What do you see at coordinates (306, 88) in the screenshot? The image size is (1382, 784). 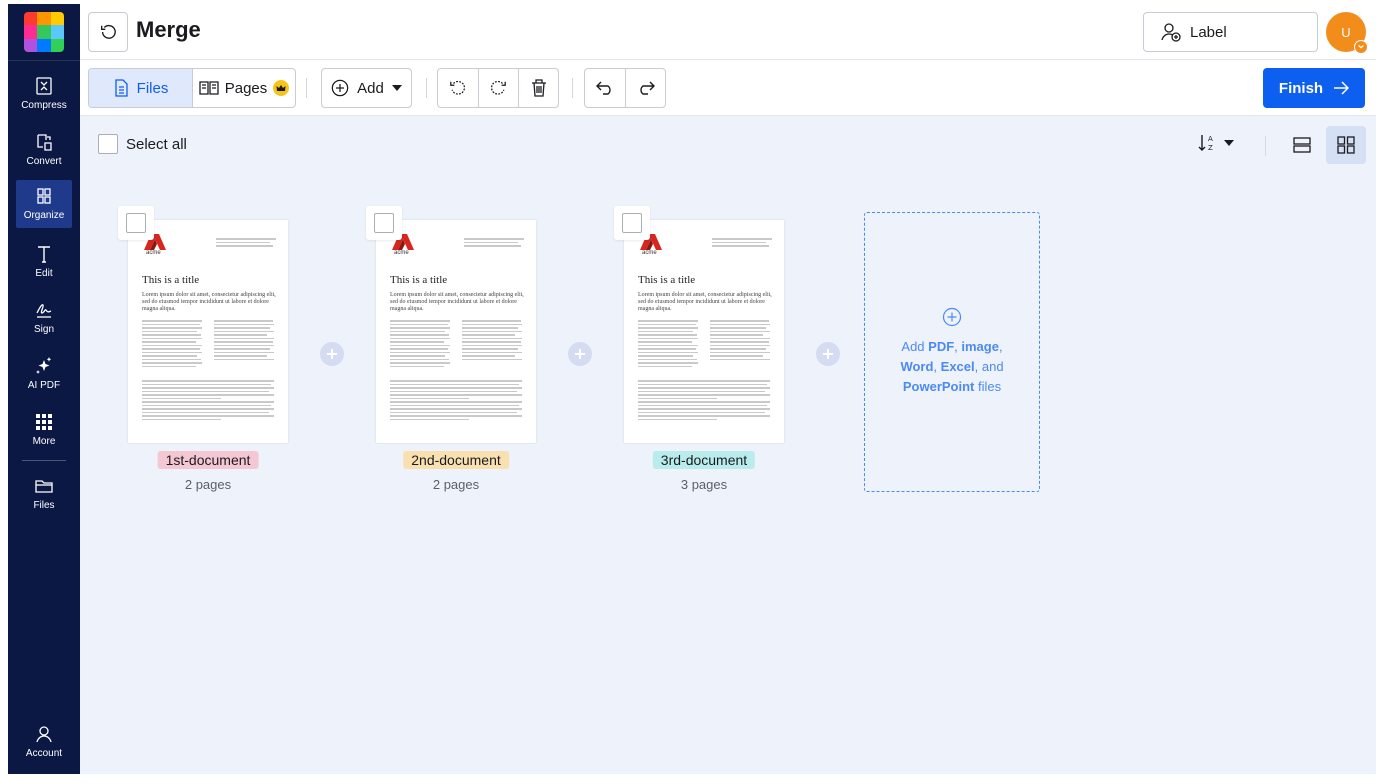 I see `toolbar-divider` at bounding box center [306, 88].